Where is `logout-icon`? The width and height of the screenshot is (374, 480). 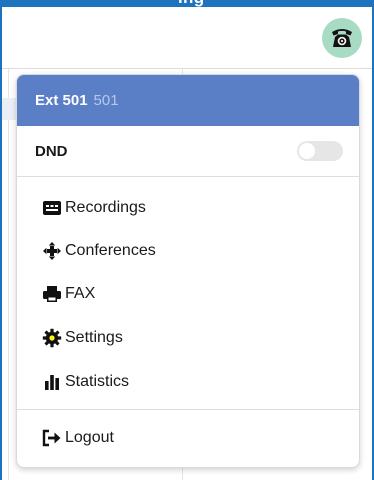 logout-icon is located at coordinates (52, 438).